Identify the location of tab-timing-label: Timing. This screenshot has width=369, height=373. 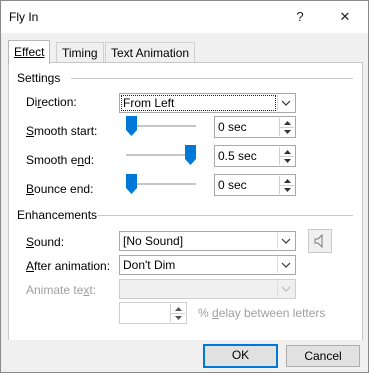
(80, 53).